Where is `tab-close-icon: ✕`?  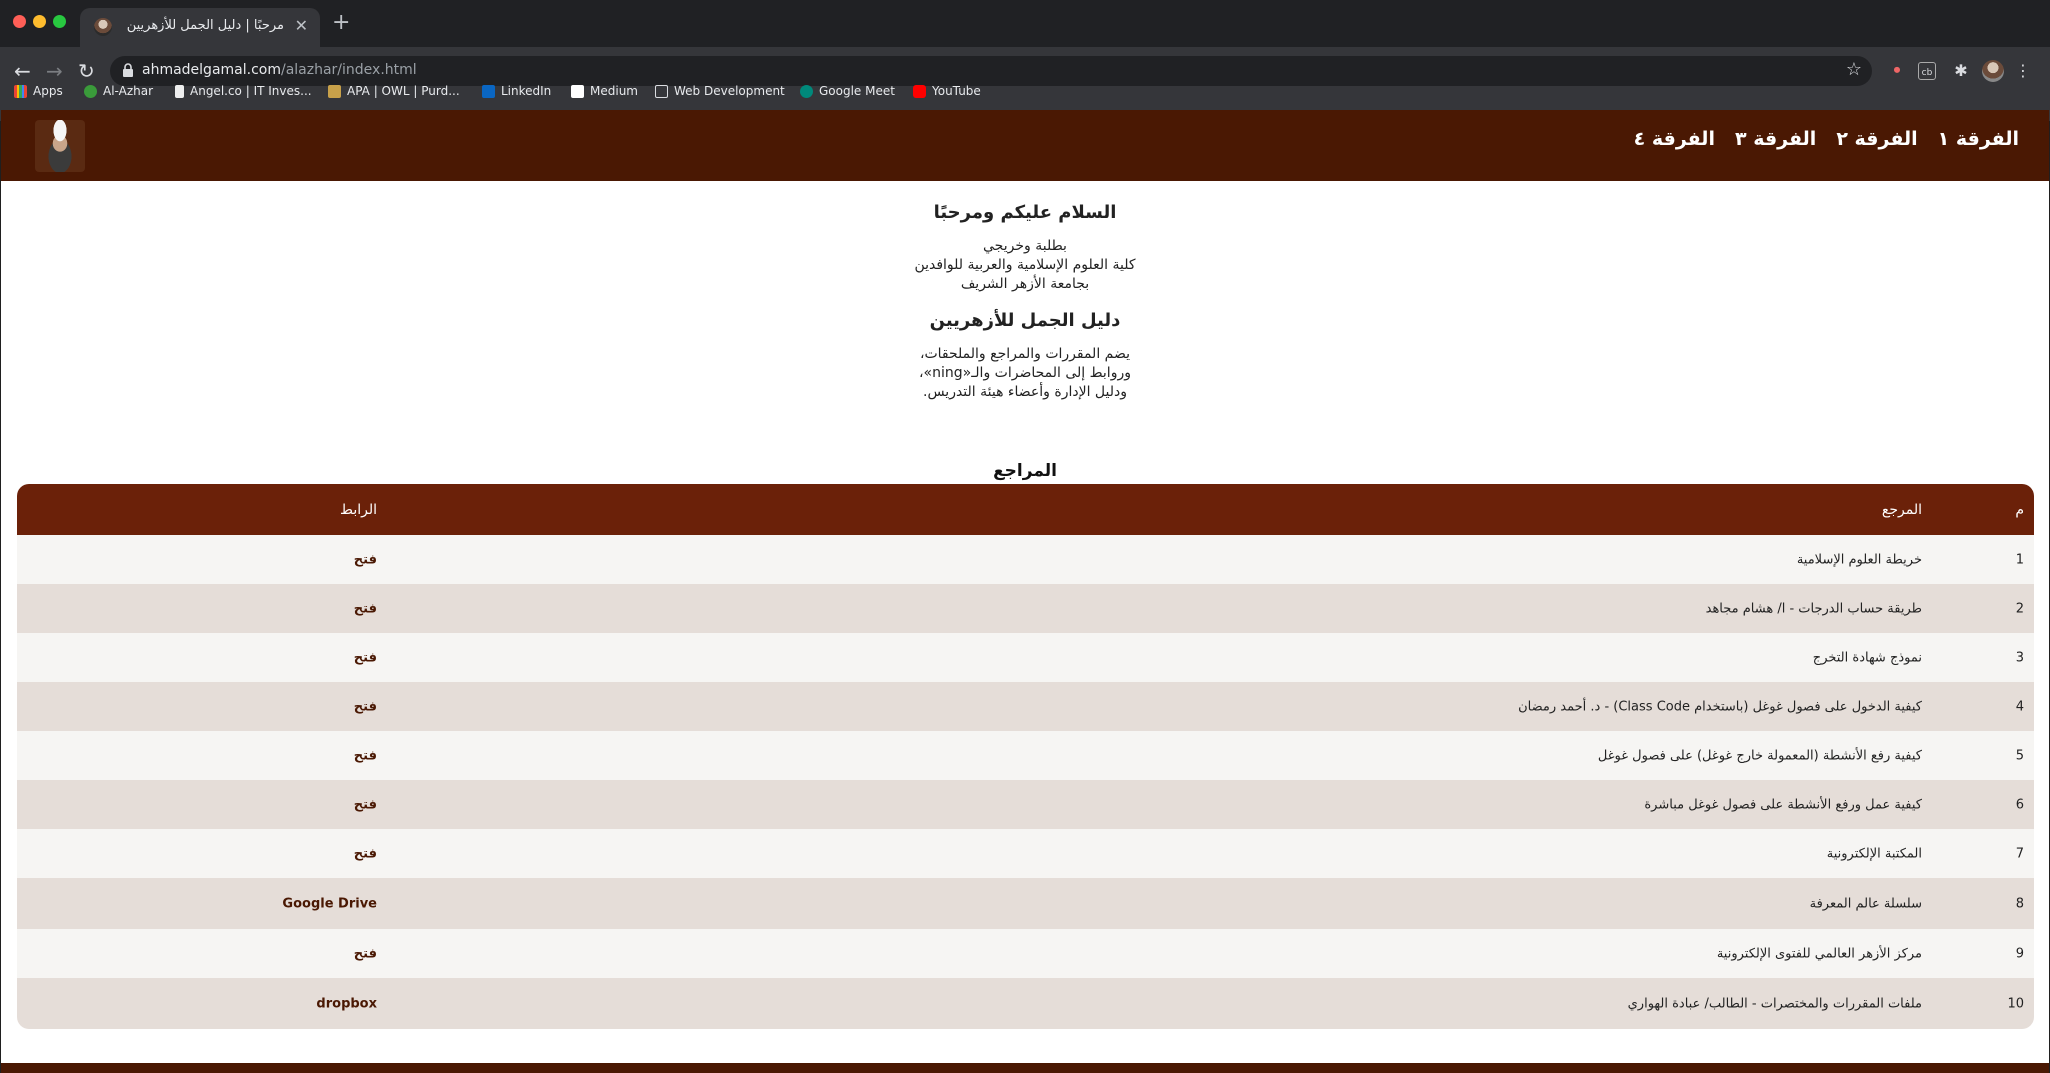 tab-close-icon: ✕ is located at coordinates (301, 25).